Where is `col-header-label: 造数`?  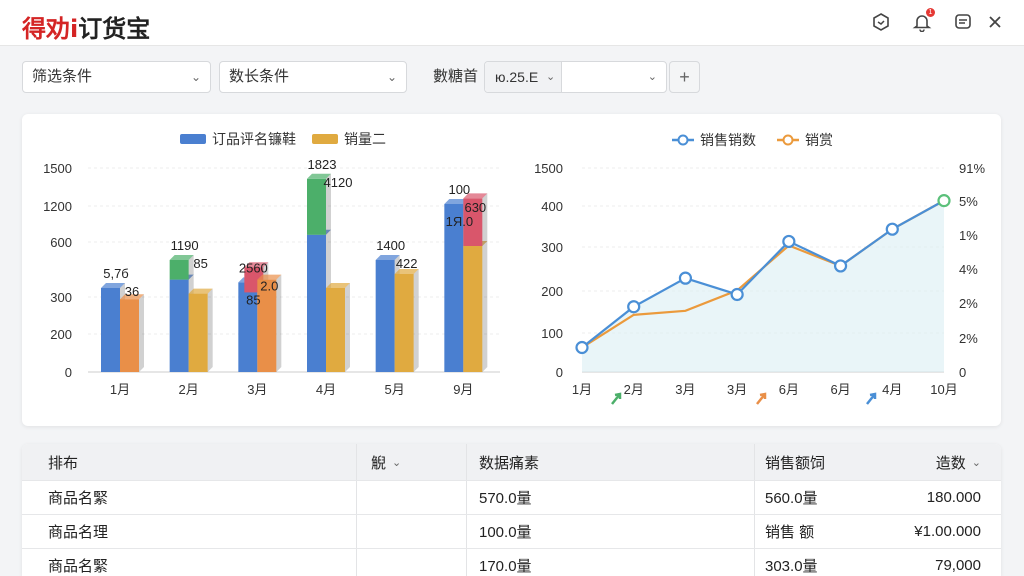 col-header-label: 造数 is located at coordinates (950, 463).